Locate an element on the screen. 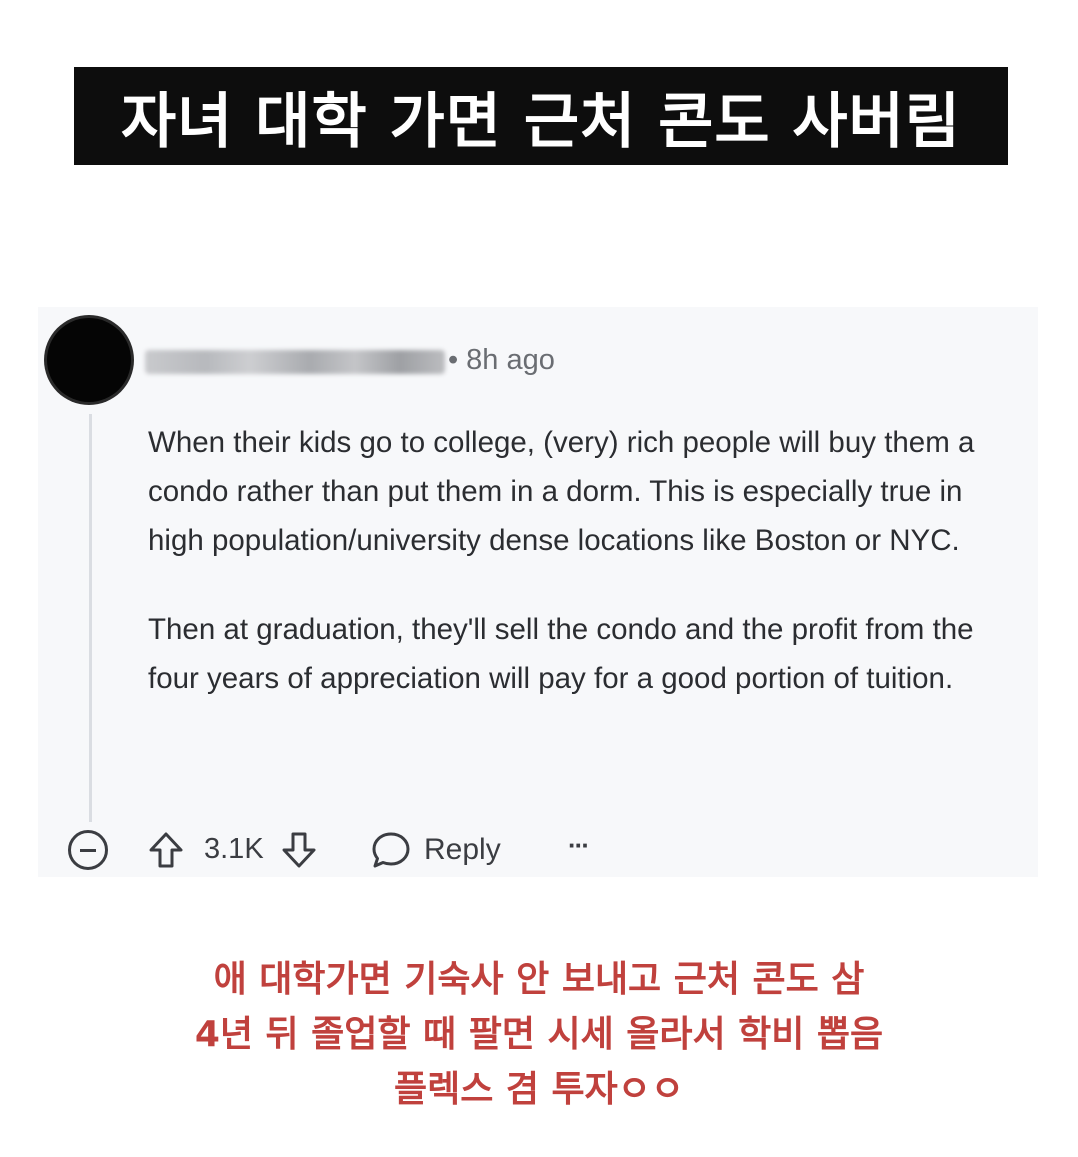  reply-button: Reply is located at coordinates (435, 850).